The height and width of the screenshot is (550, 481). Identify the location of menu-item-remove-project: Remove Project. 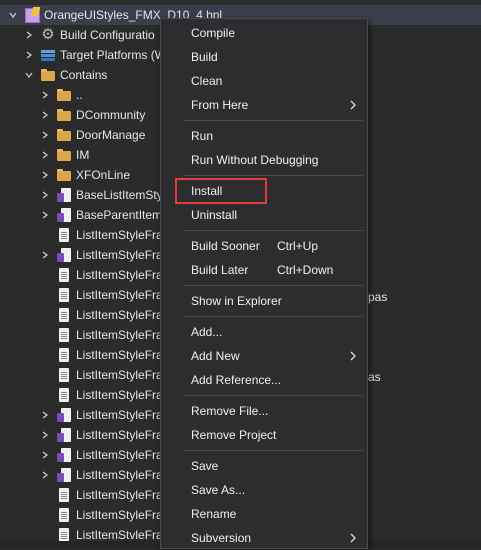
(264, 435).